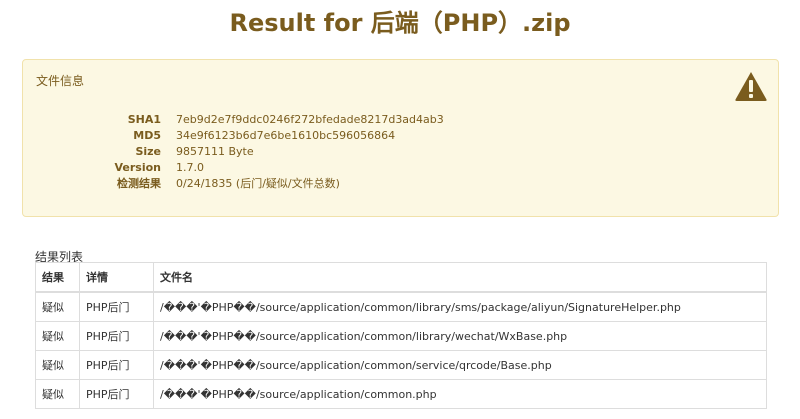 Image resolution: width=800 pixels, height=419 pixels. I want to click on info-label: Version, so click(137, 167).